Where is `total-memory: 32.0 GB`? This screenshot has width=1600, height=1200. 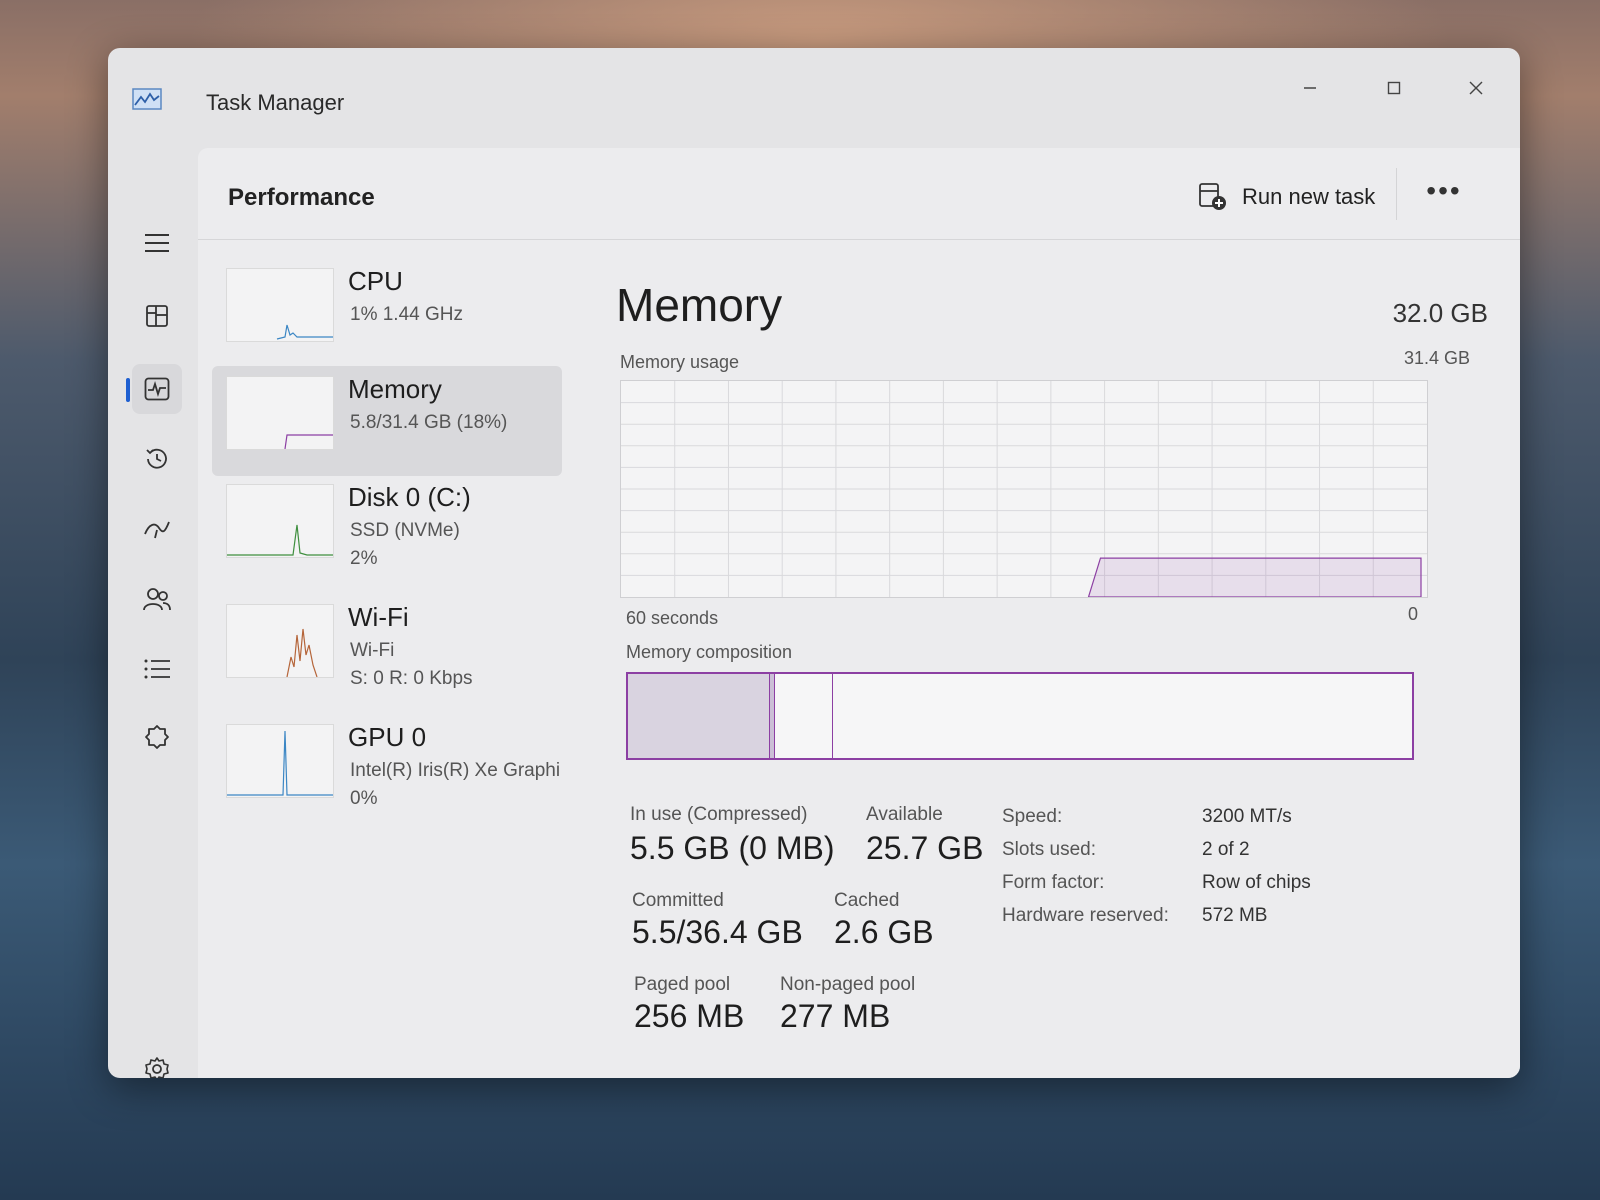 total-memory: 32.0 GB is located at coordinates (1440, 313).